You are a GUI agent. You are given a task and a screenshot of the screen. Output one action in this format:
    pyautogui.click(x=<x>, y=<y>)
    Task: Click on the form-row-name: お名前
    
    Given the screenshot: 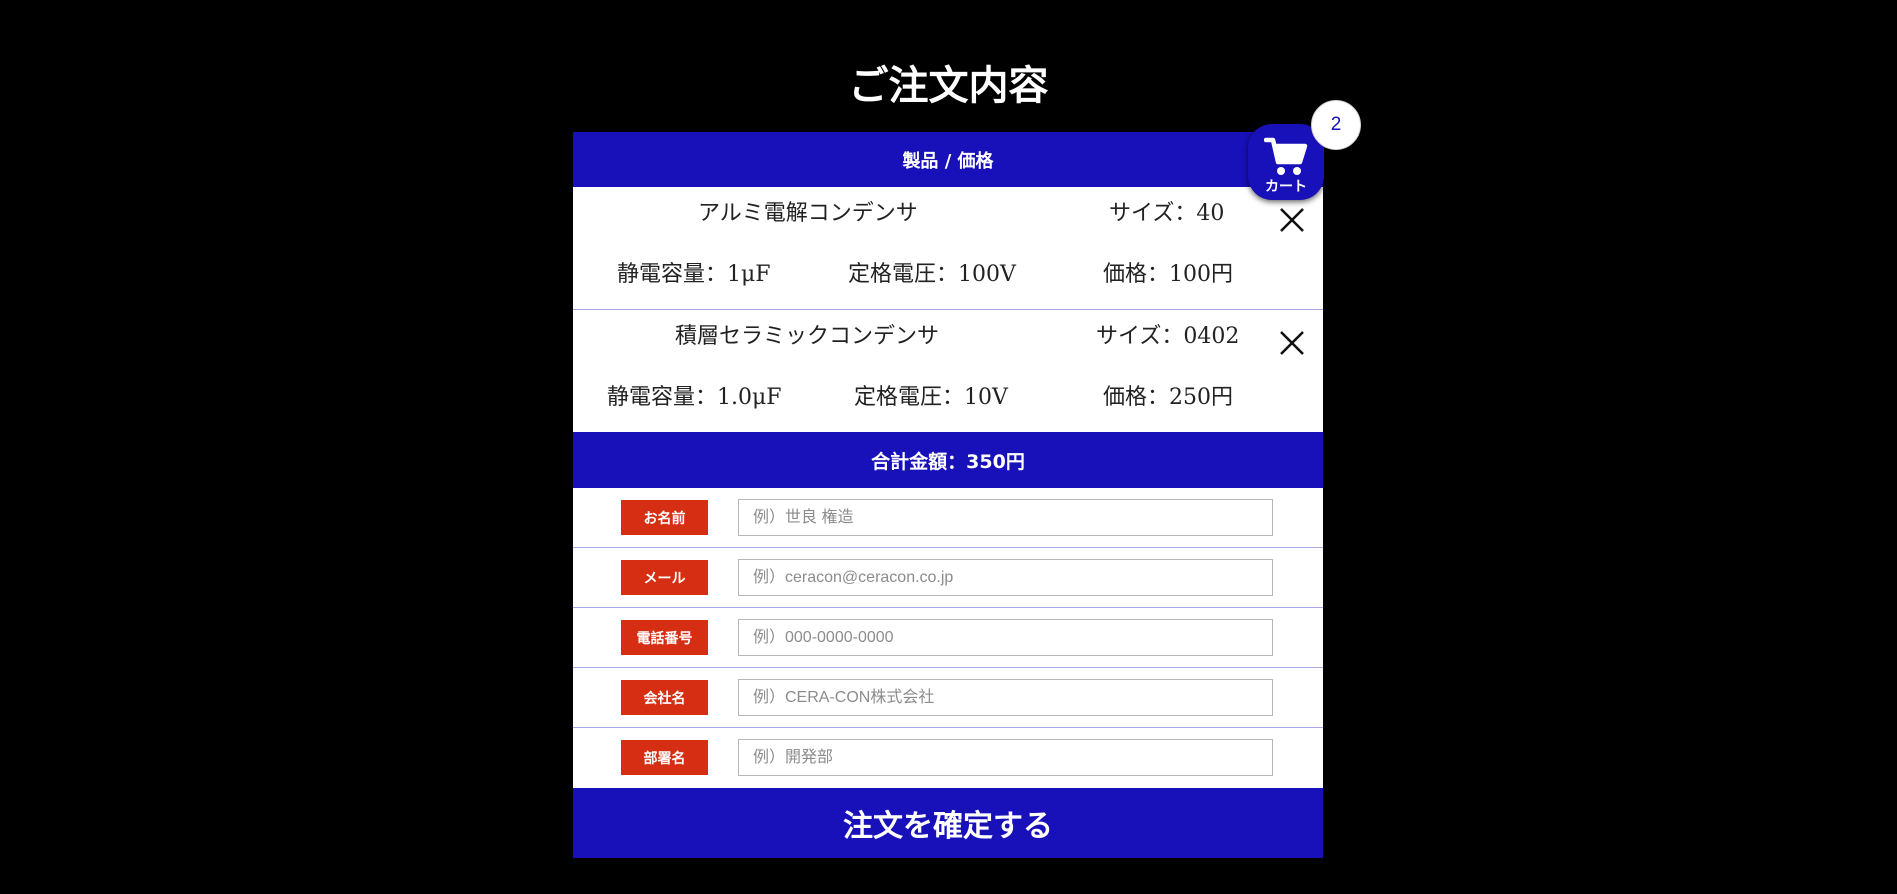 What is the action you would take?
    pyautogui.click(x=948, y=518)
    